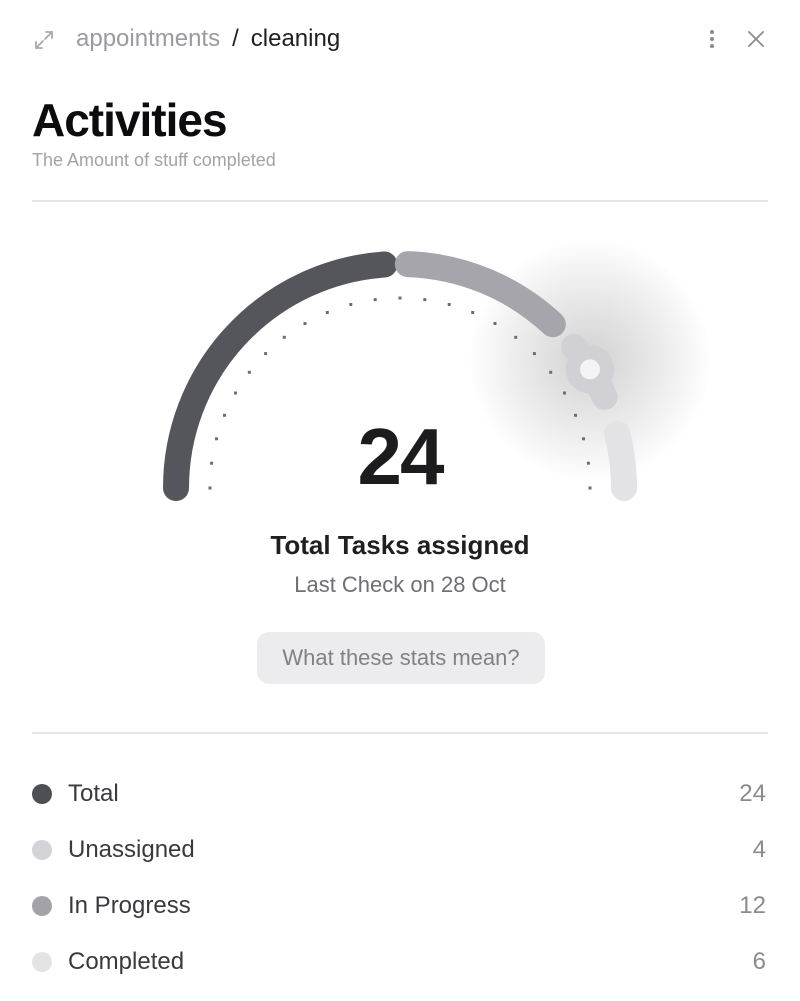 This screenshot has height=1001, width=800. Describe the element at coordinates (400, 850) in the screenshot. I see `legend-item: Unassigned 4` at that location.